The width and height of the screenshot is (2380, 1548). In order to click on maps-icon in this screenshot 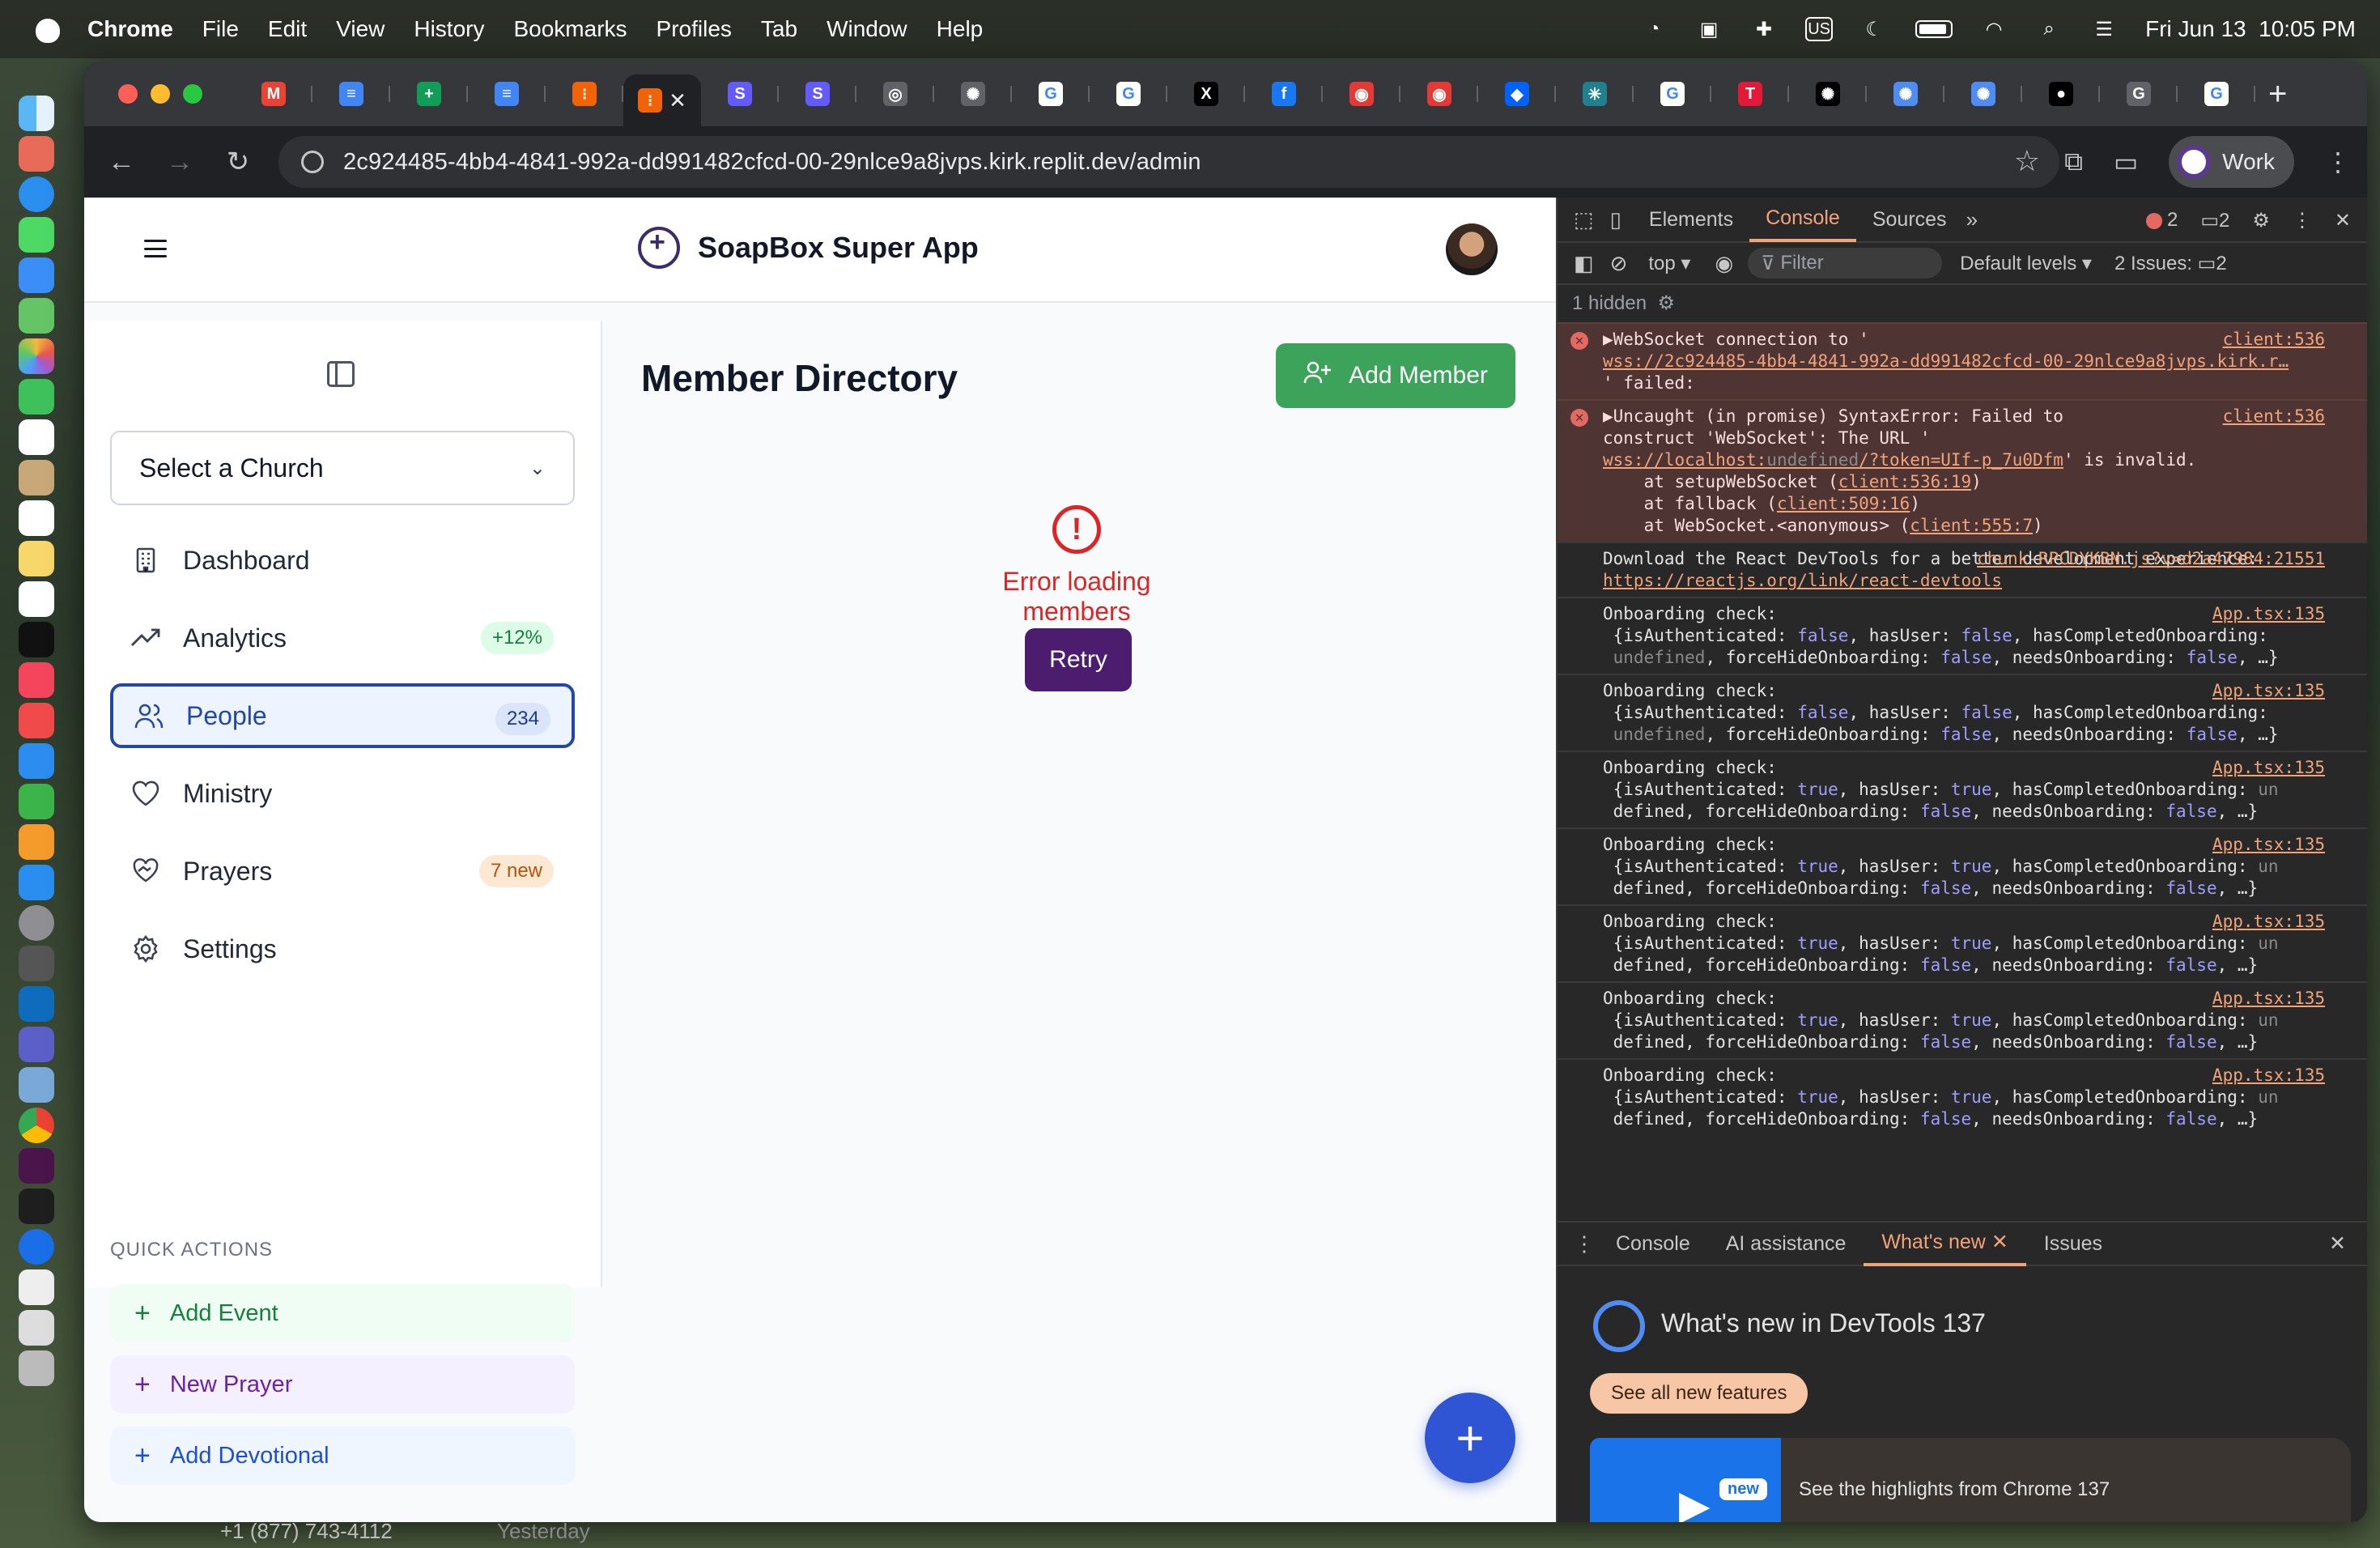, I will do `click(37, 316)`.